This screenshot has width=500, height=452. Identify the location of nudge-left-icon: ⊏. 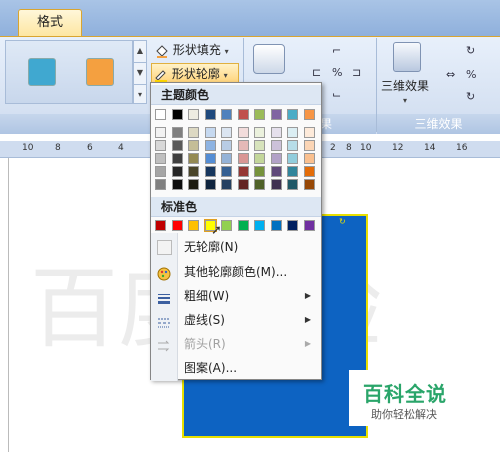
(316, 72).